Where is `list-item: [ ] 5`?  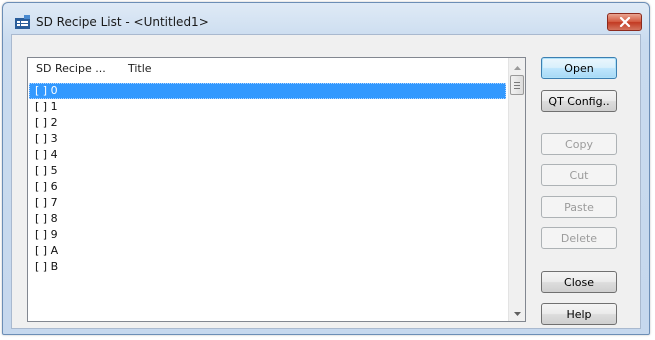
list-item: [ ] 5 is located at coordinates (267, 171).